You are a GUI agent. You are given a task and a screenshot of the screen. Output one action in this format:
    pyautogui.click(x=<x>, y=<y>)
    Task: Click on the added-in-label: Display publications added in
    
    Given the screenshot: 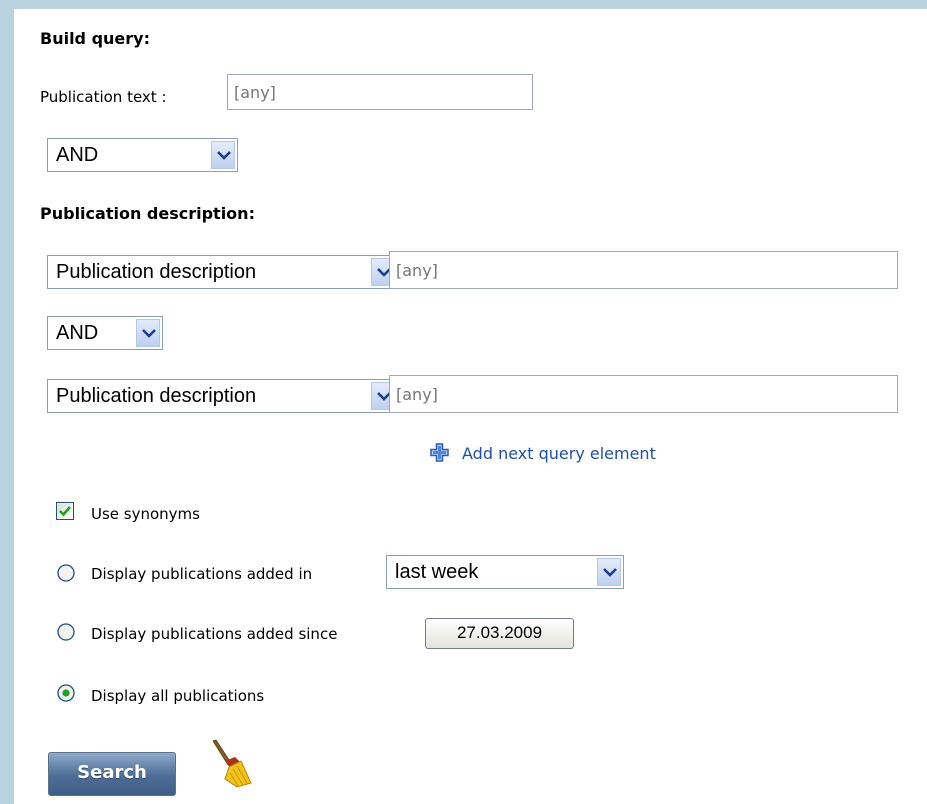 What is the action you would take?
    pyautogui.click(x=202, y=574)
    